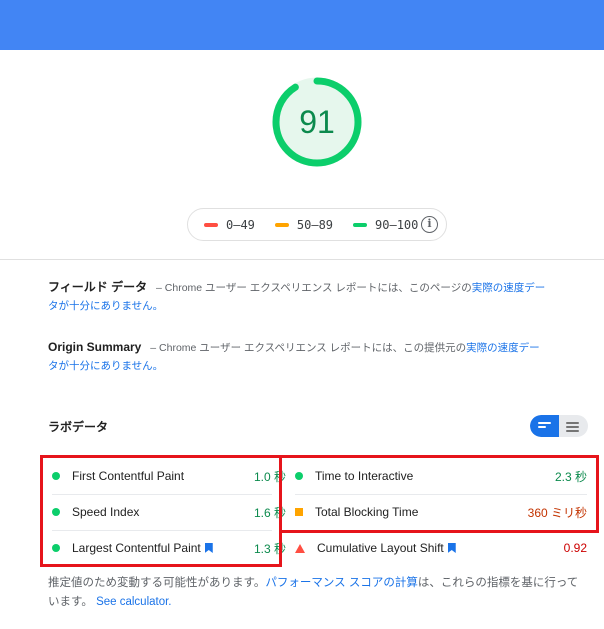  What do you see at coordinates (451, 548) in the screenshot?
I see `bookmark-icon` at bounding box center [451, 548].